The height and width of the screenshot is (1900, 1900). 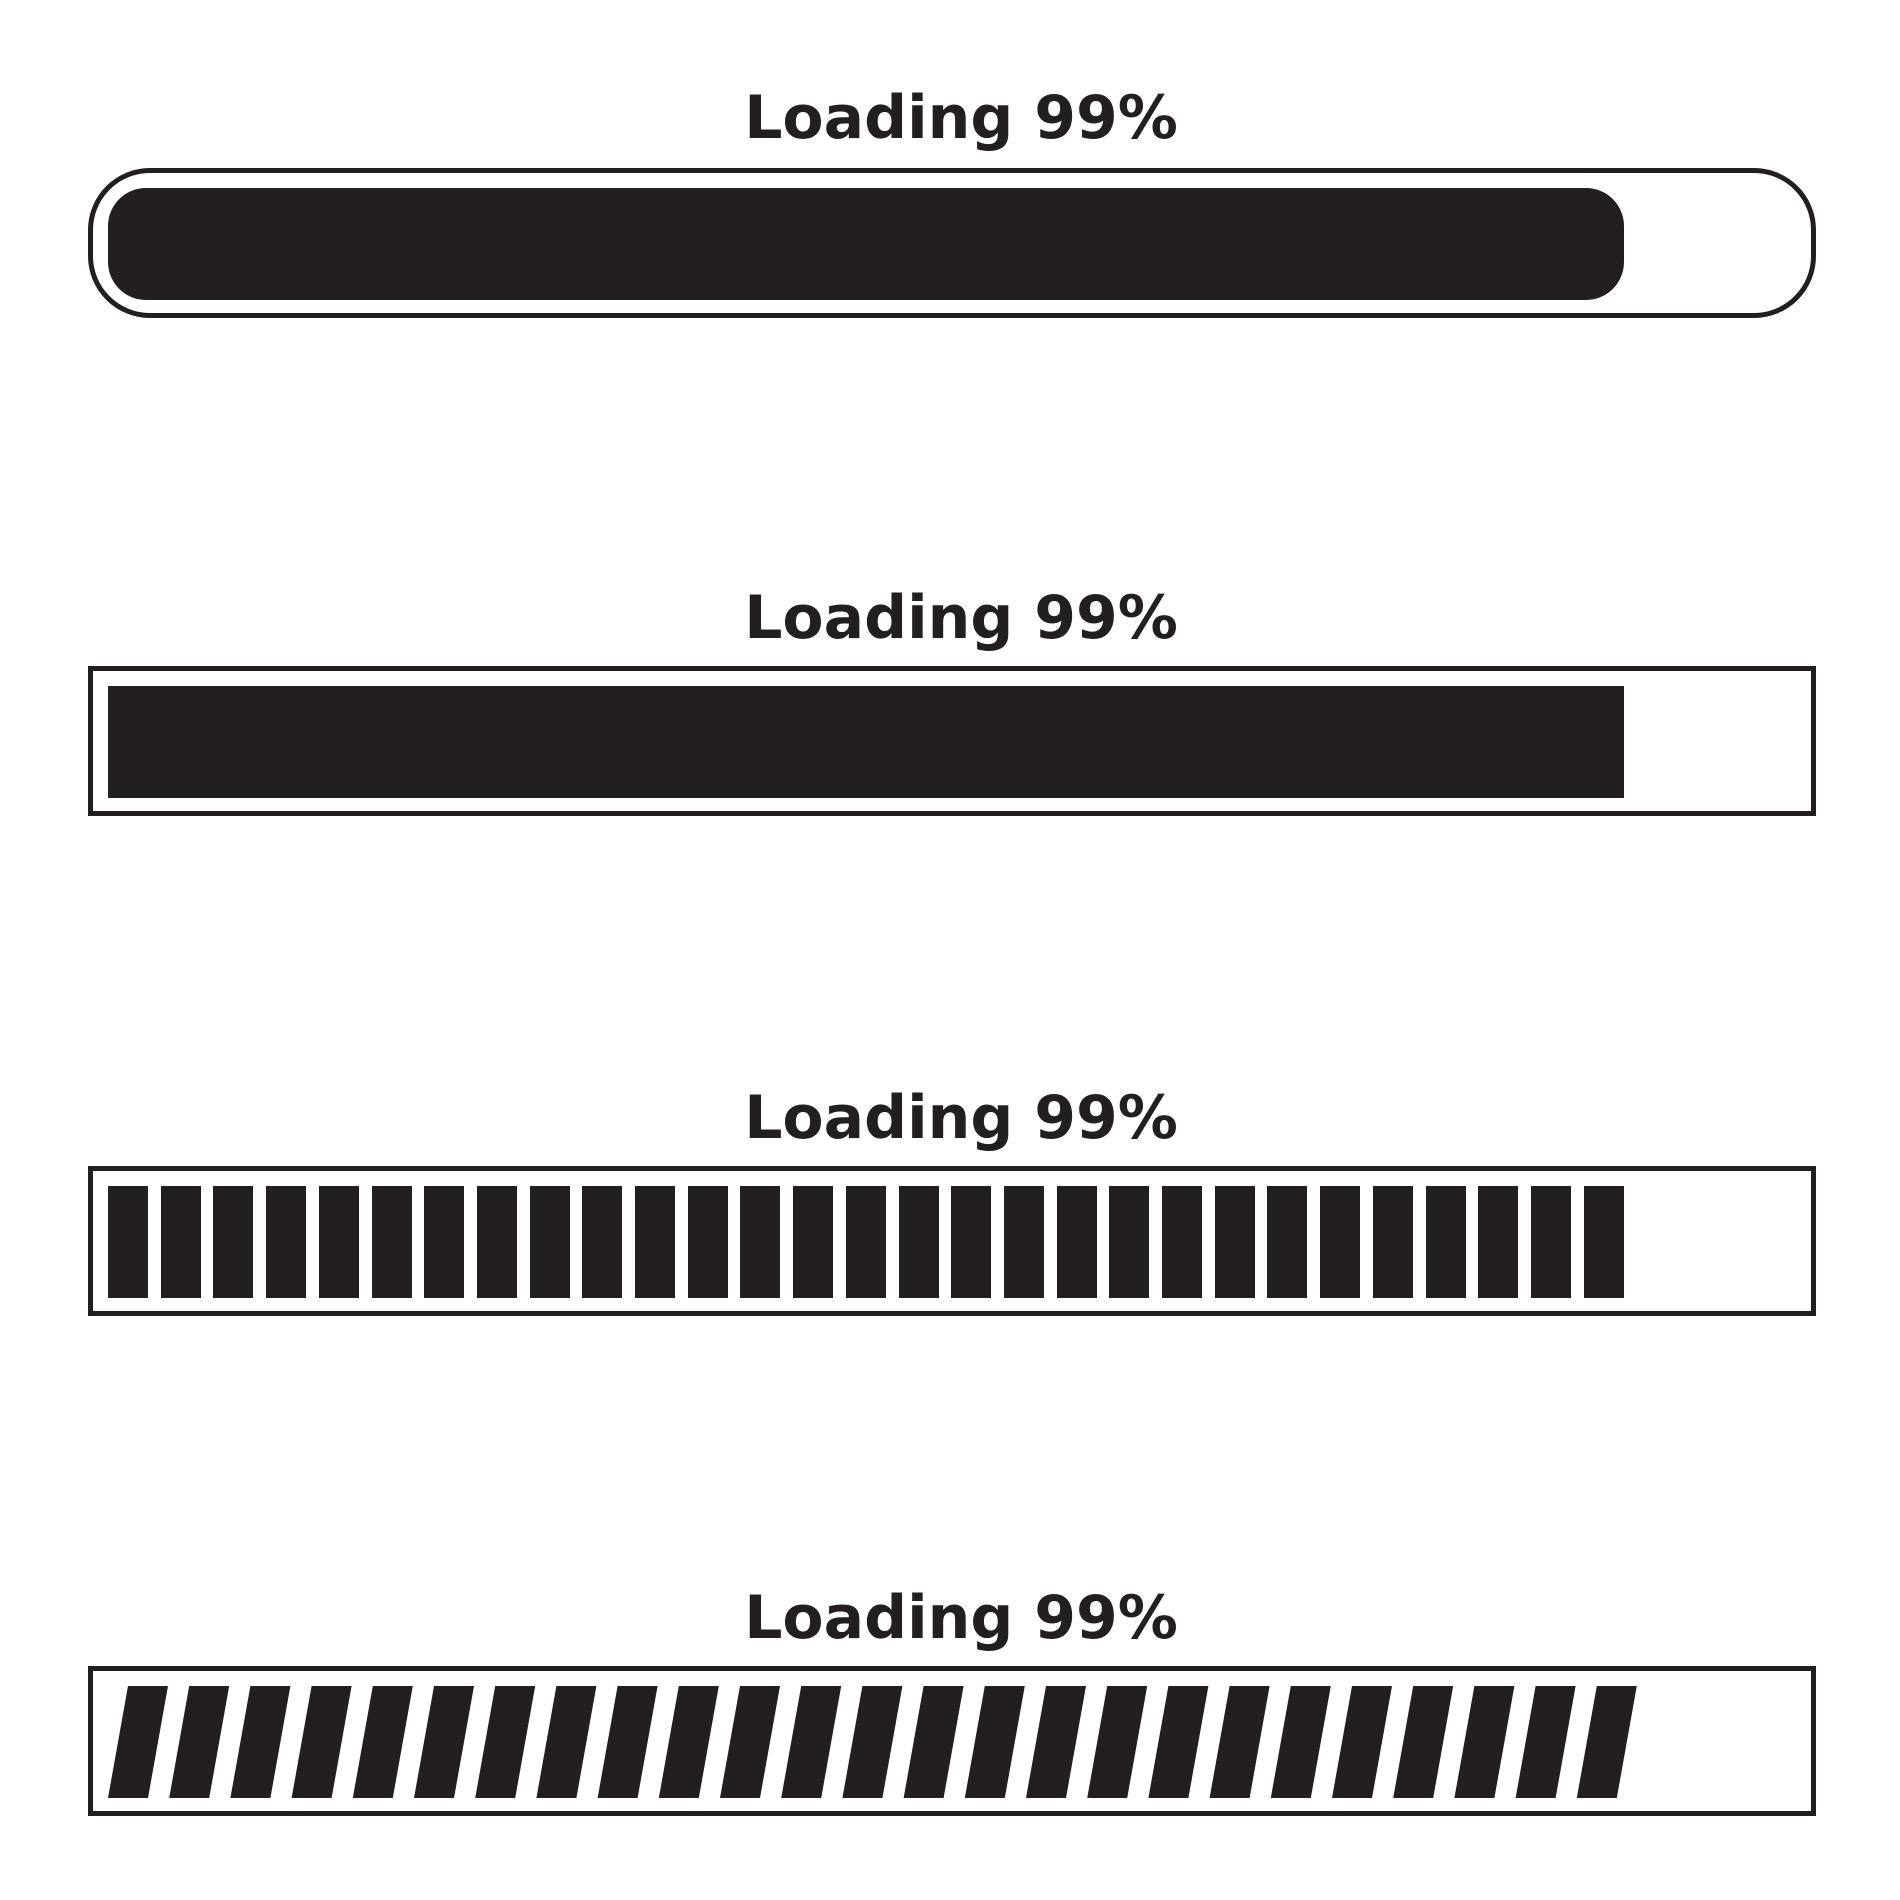 What do you see at coordinates (866, 244) in the screenshot?
I see `loader-1-progress-fill` at bounding box center [866, 244].